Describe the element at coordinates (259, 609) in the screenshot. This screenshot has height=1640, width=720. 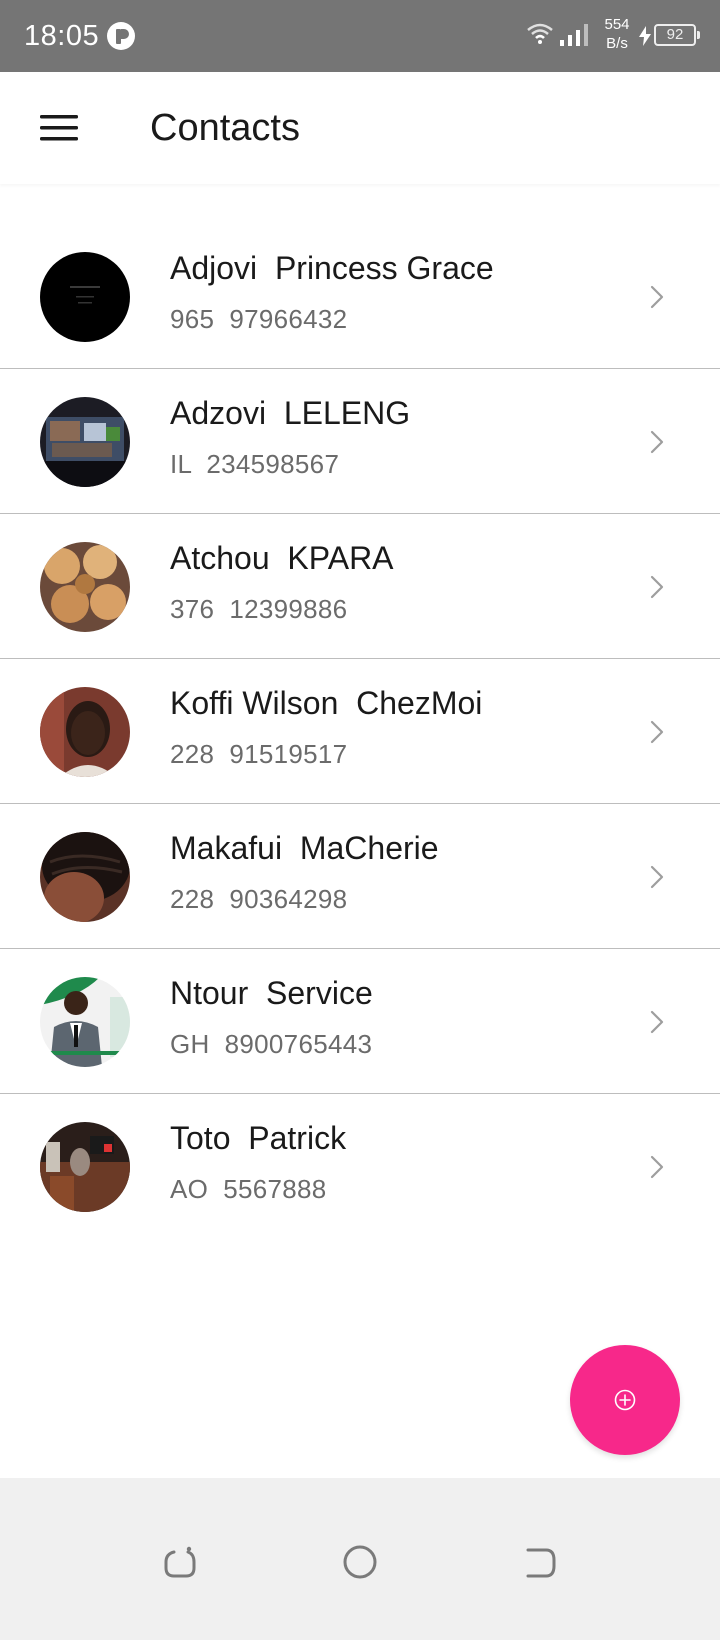
I see `contact-phone: 376 12399886` at that location.